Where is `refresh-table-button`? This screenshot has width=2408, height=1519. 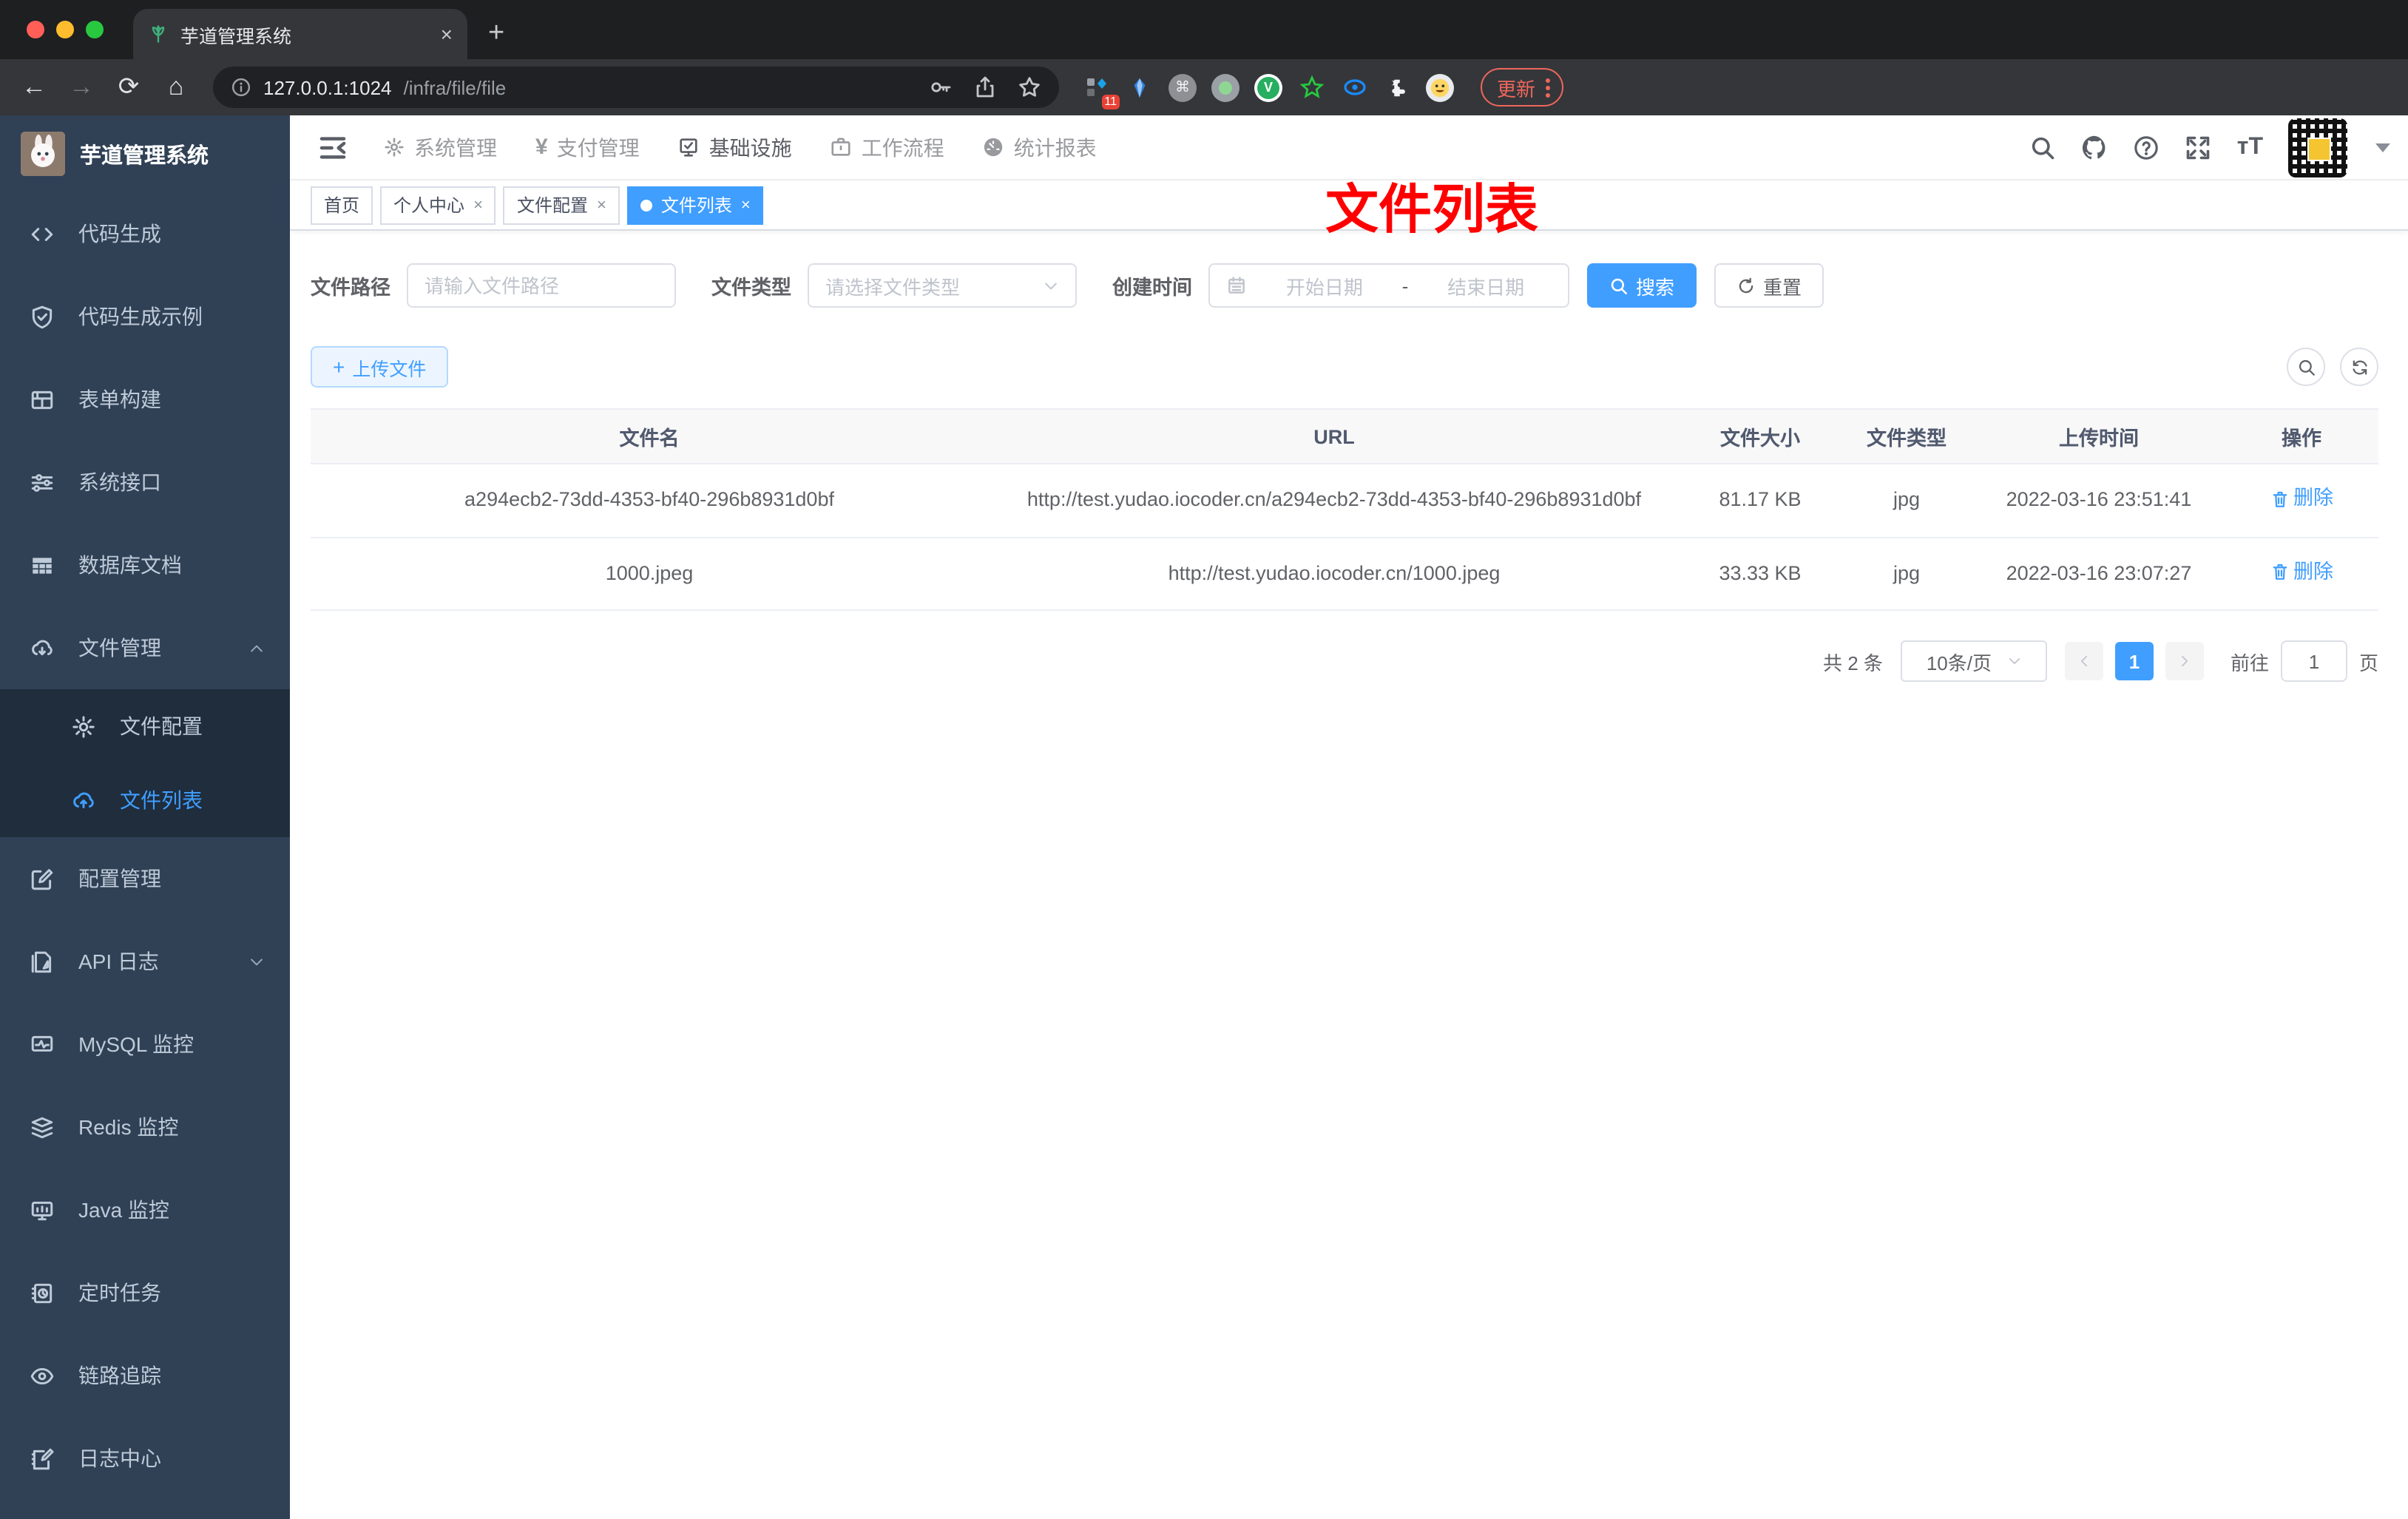 refresh-table-button is located at coordinates (2359, 367).